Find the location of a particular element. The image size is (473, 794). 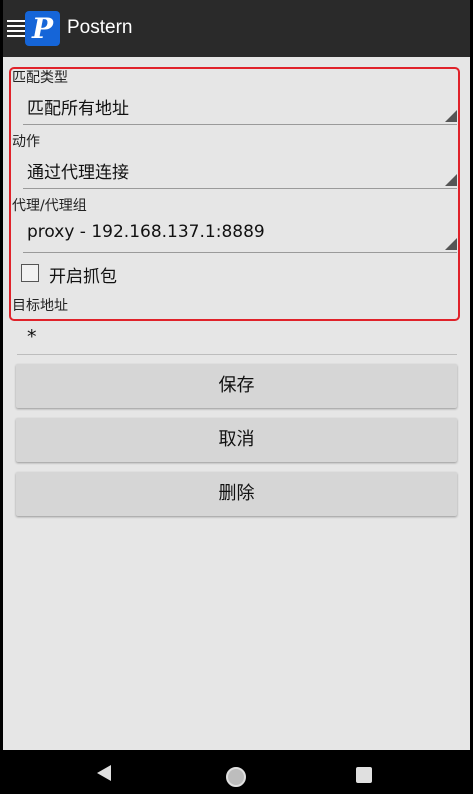

system-nav-bar is located at coordinates (236, 772).